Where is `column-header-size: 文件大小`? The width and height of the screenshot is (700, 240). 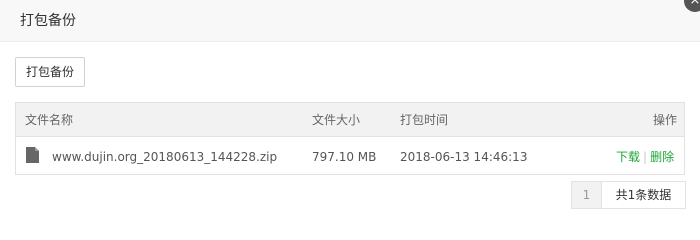 column-header-size: 文件大小 is located at coordinates (336, 120).